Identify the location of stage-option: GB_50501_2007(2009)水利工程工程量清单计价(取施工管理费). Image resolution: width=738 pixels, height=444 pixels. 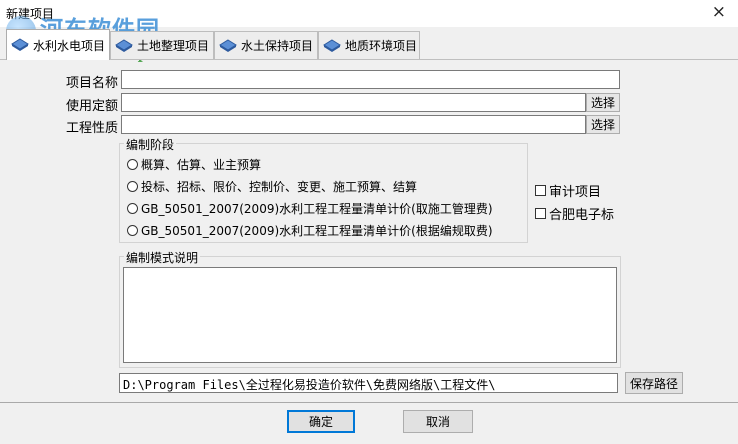
(310, 208).